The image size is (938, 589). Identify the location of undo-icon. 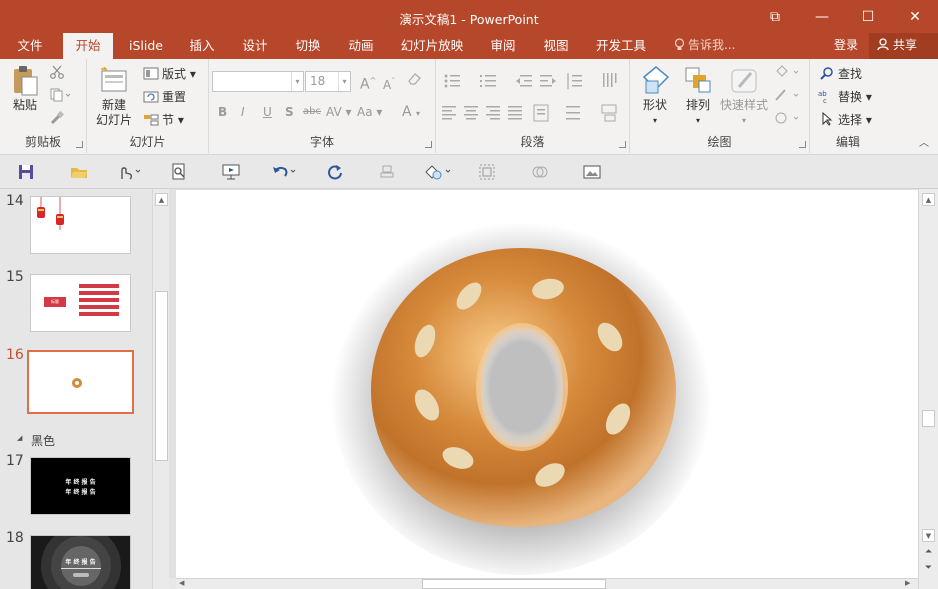
(285, 172).